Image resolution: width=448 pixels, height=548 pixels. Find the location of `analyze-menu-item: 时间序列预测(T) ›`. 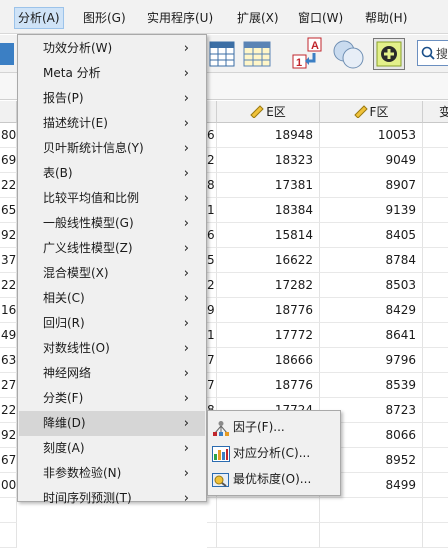

analyze-menu-item: 时间序列预测(T) › is located at coordinates (112, 498).